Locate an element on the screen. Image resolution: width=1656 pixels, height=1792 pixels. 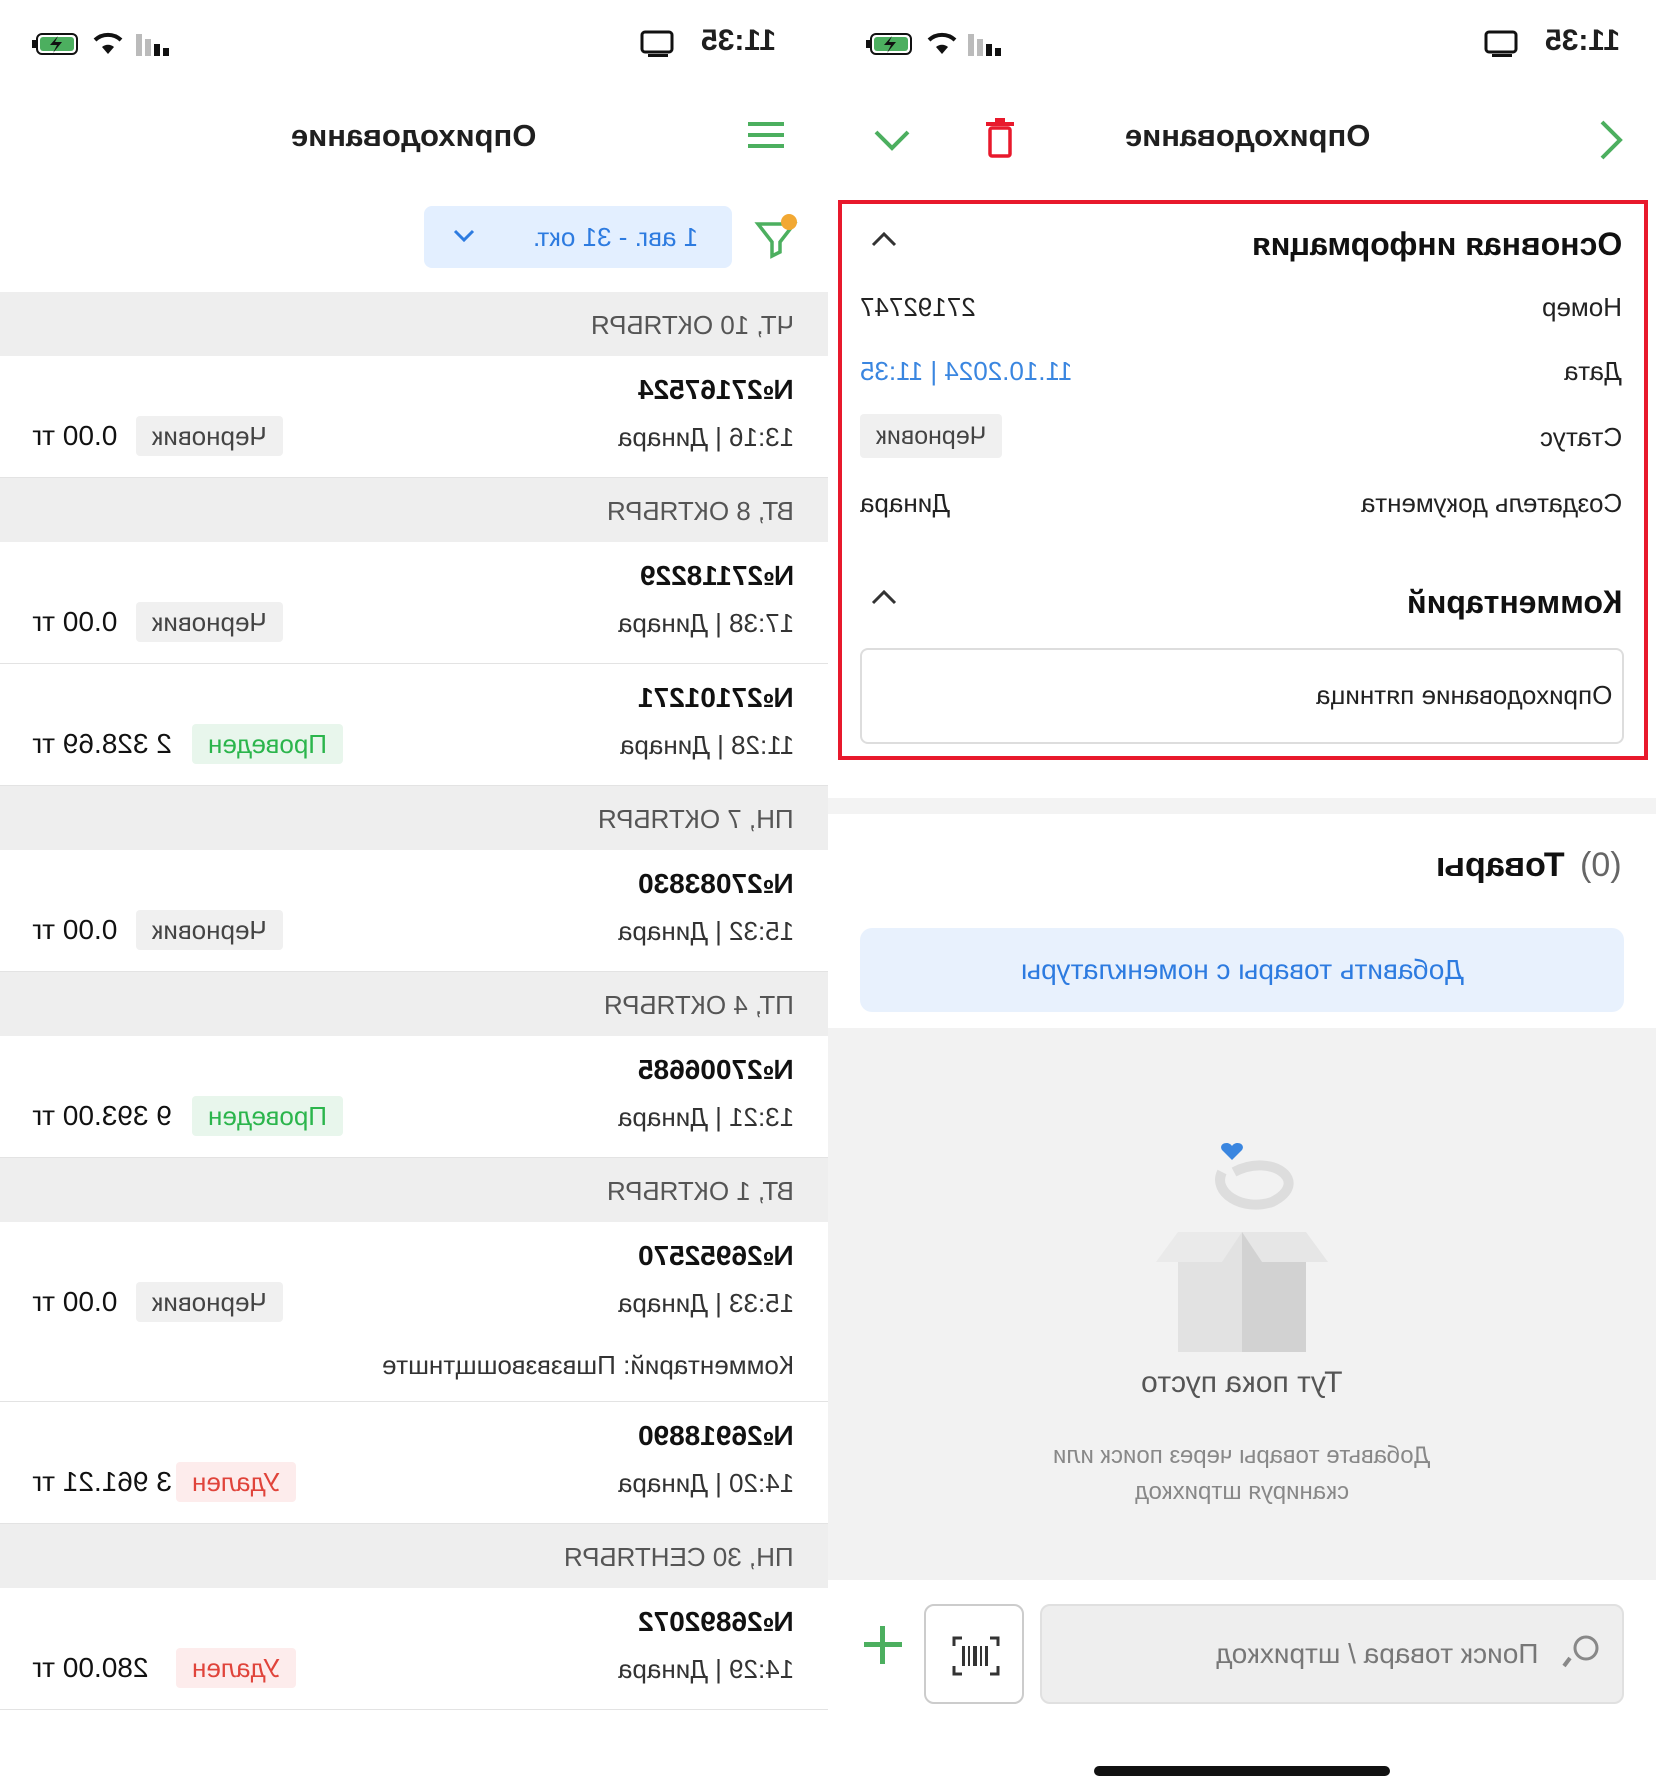
document-number: №26918890 is located at coordinates (716, 1435).